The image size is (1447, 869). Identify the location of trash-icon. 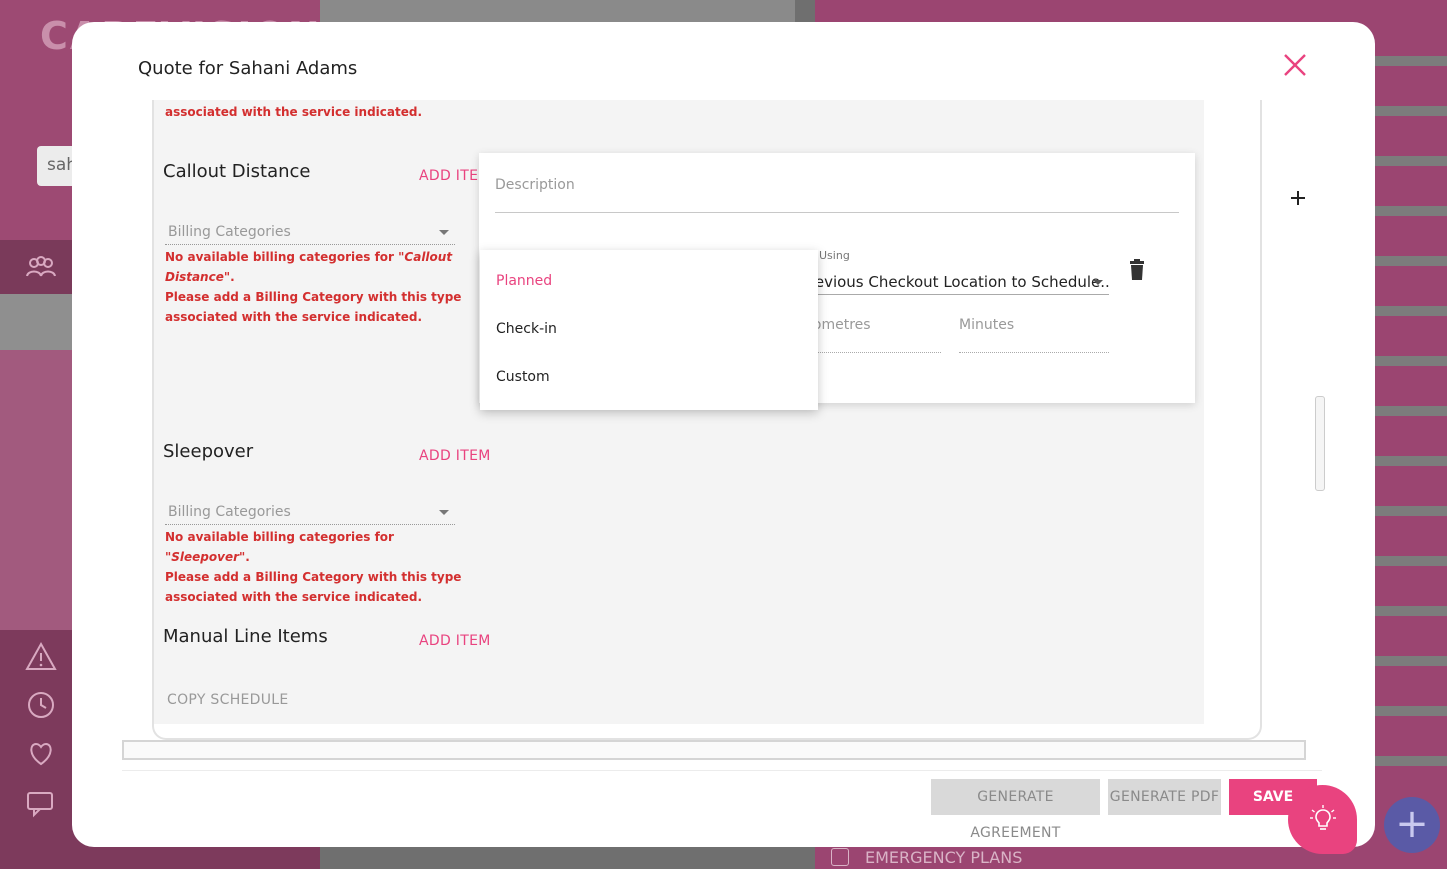
(1137, 269).